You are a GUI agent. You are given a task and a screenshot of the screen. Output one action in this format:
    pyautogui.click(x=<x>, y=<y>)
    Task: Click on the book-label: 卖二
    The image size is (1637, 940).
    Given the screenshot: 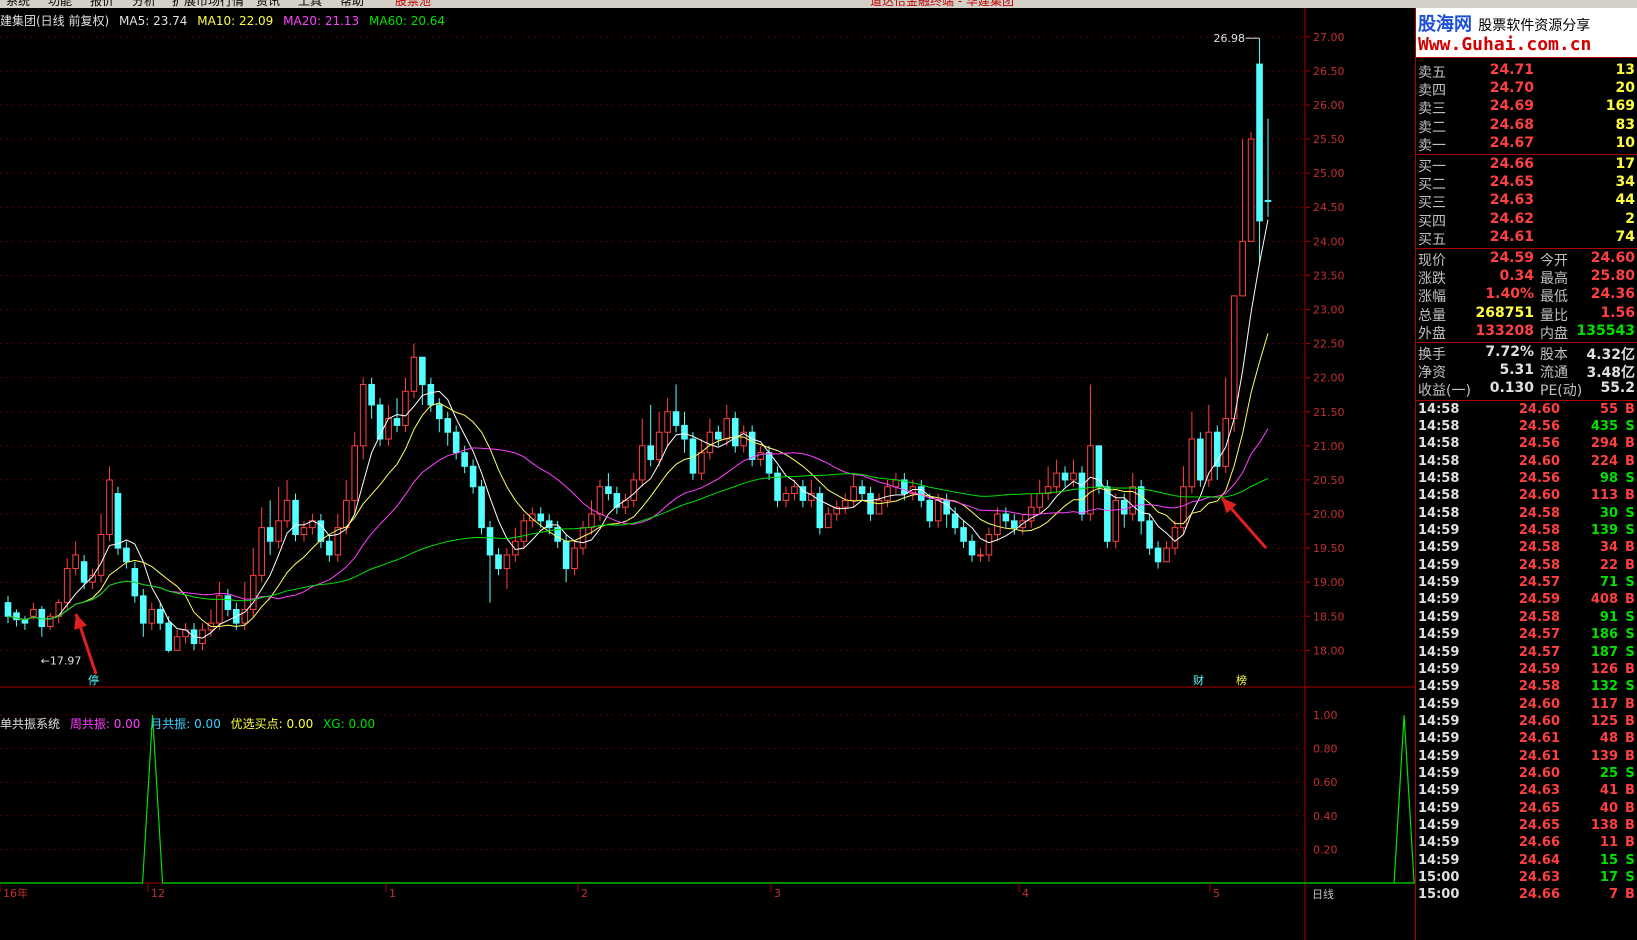 What is the action you would take?
    pyautogui.click(x=1432, y=127)
    